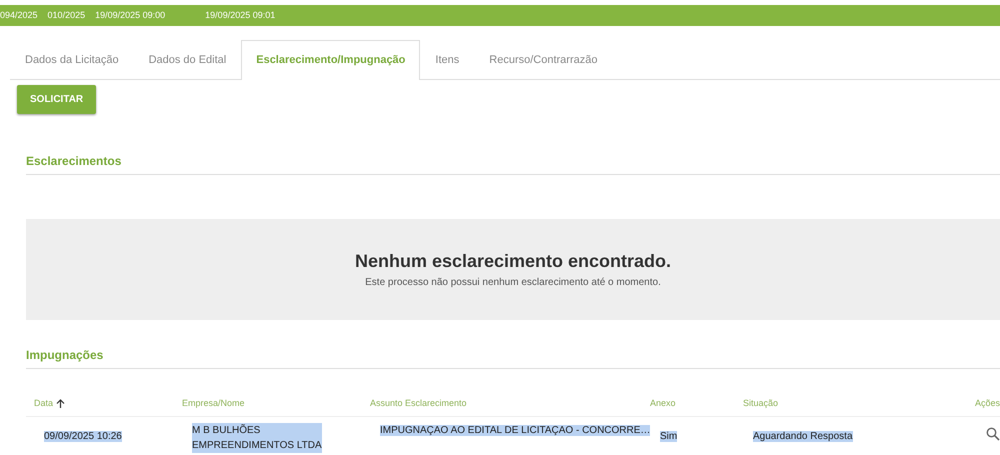 The image size is (1000, 455). I want to click on empty-title: Nenhum esclarecimento encontrado., so click(513, 261).